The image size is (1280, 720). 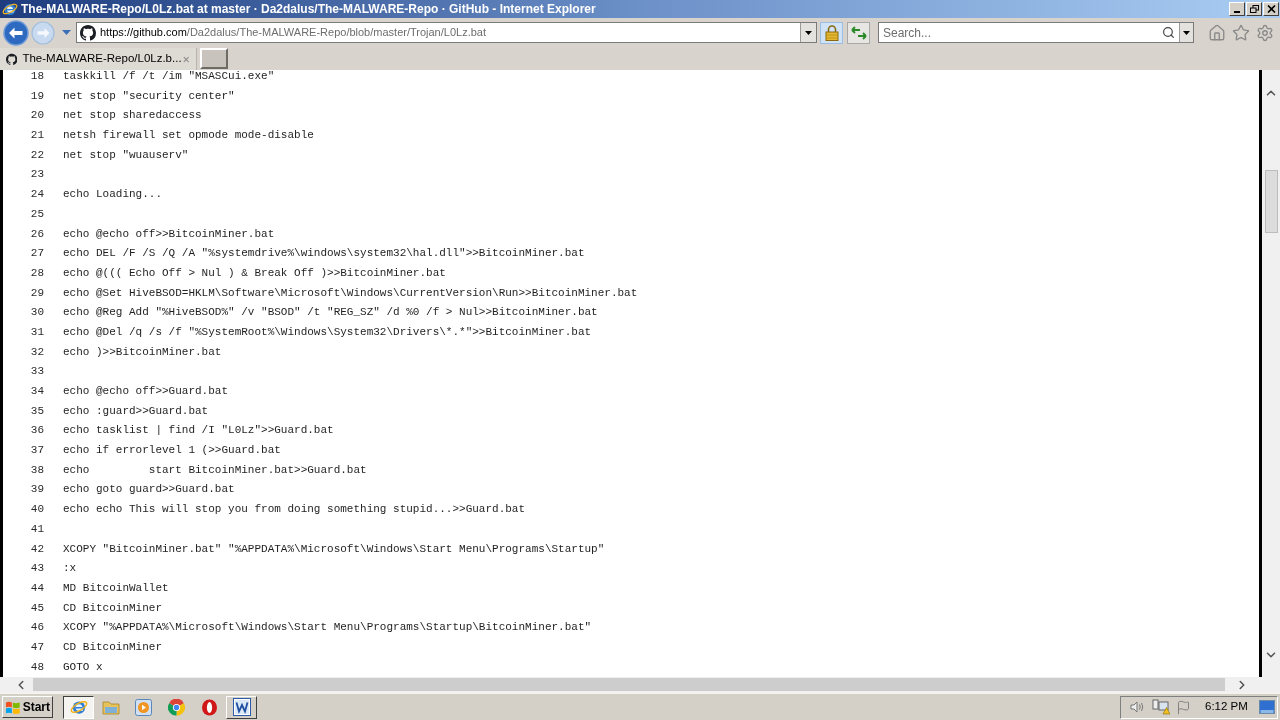 I want to click on new-tab-button, so click(x=214, y=58).